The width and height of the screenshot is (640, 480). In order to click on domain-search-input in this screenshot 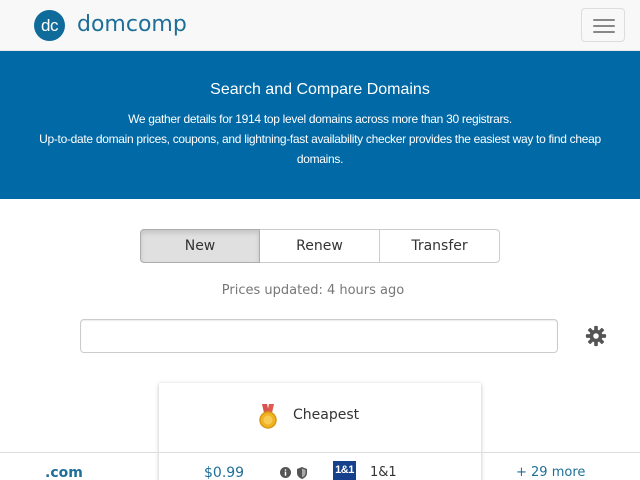, I will do `click(319, 336)`.